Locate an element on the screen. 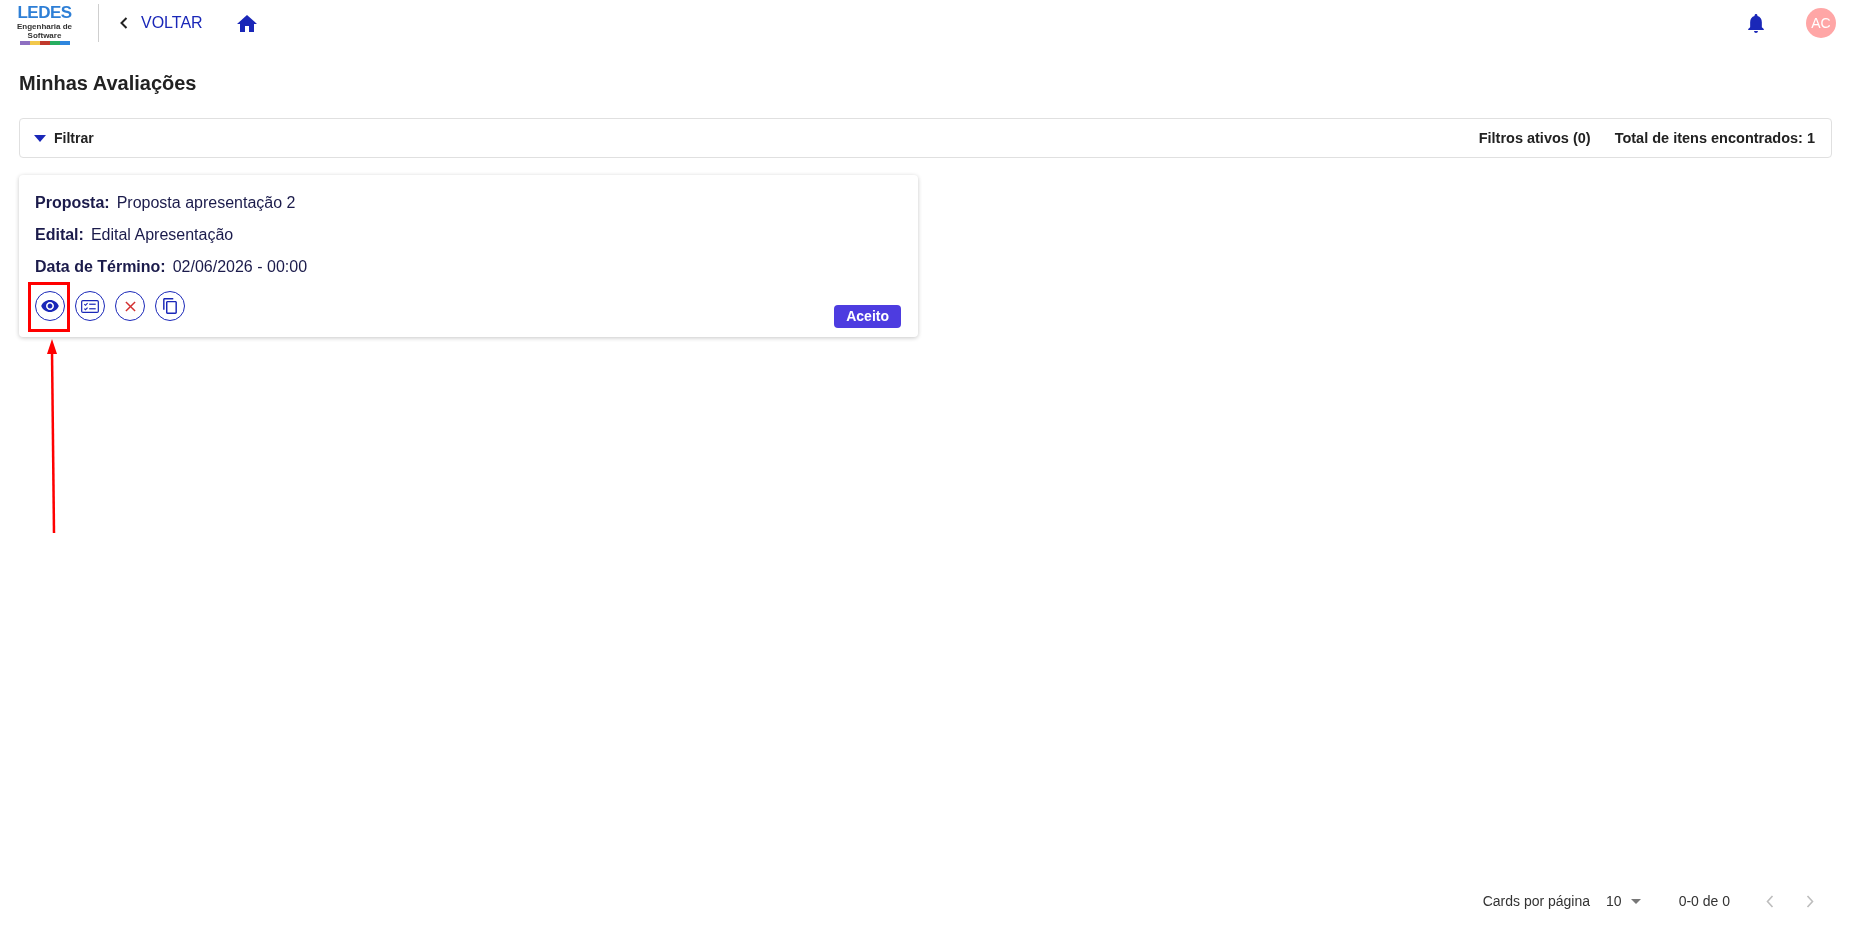 Image resolution: width=1852 pixels, height=927 pixels. copy-icon is located at coordinates (170, 306).